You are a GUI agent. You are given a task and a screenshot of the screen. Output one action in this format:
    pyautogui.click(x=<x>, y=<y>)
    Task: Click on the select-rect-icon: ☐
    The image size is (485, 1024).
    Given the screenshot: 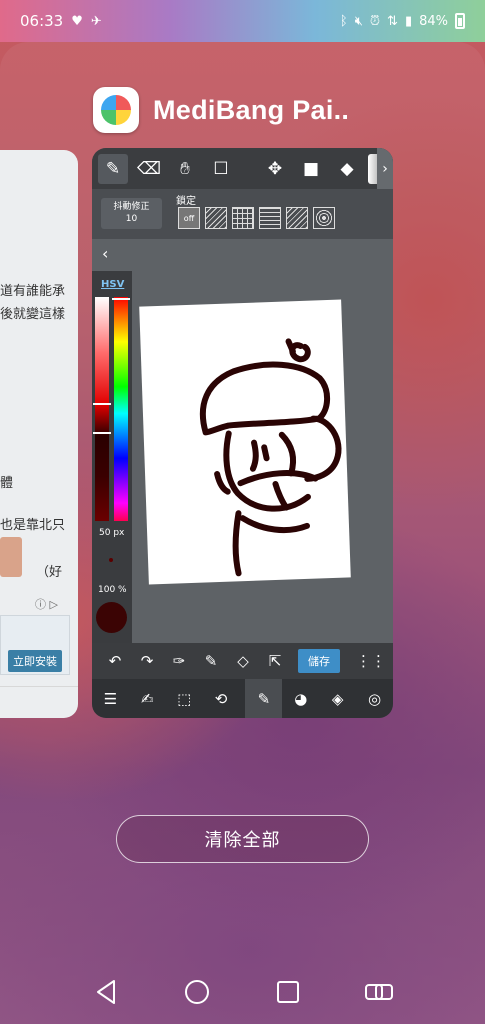 What is the action you would take?
    pyautogui.click(x=221, y=169)
    